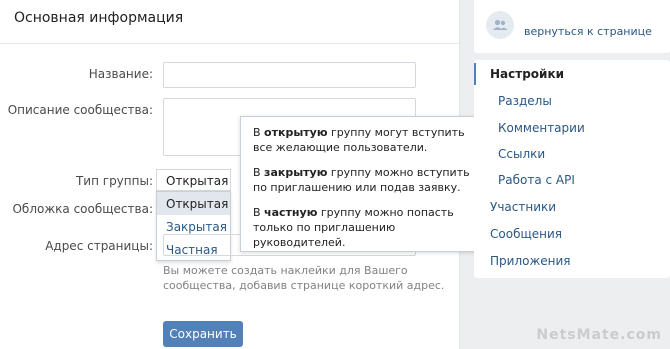 Image resolution: width=670 pixels, height=349 pixels. I want to click on address-label: Адрес страницы:, so click(99, 246).